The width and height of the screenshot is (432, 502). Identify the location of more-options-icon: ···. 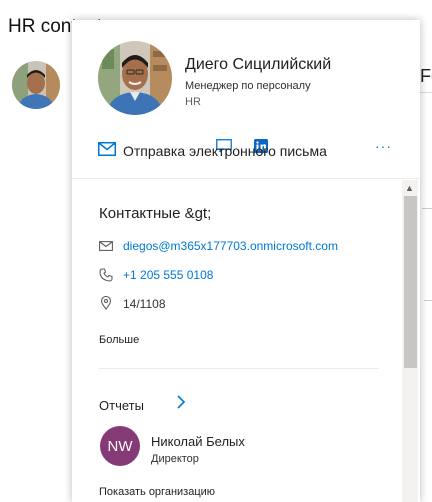
(383, 146).